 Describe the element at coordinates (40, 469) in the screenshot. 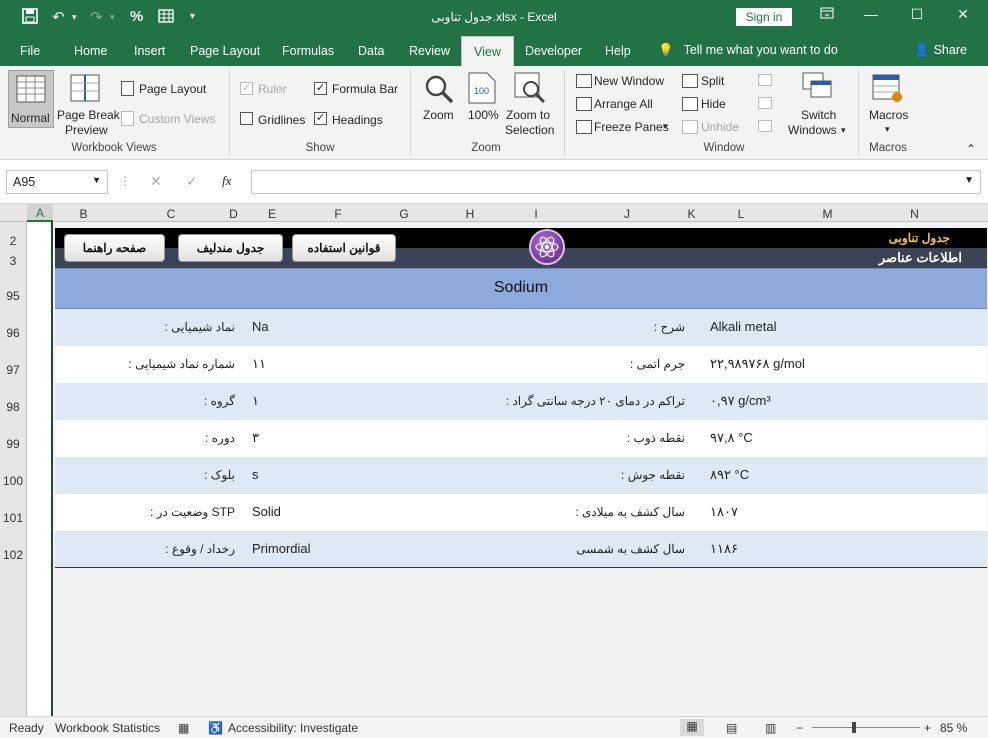

I see `column-a-cells` at that location.